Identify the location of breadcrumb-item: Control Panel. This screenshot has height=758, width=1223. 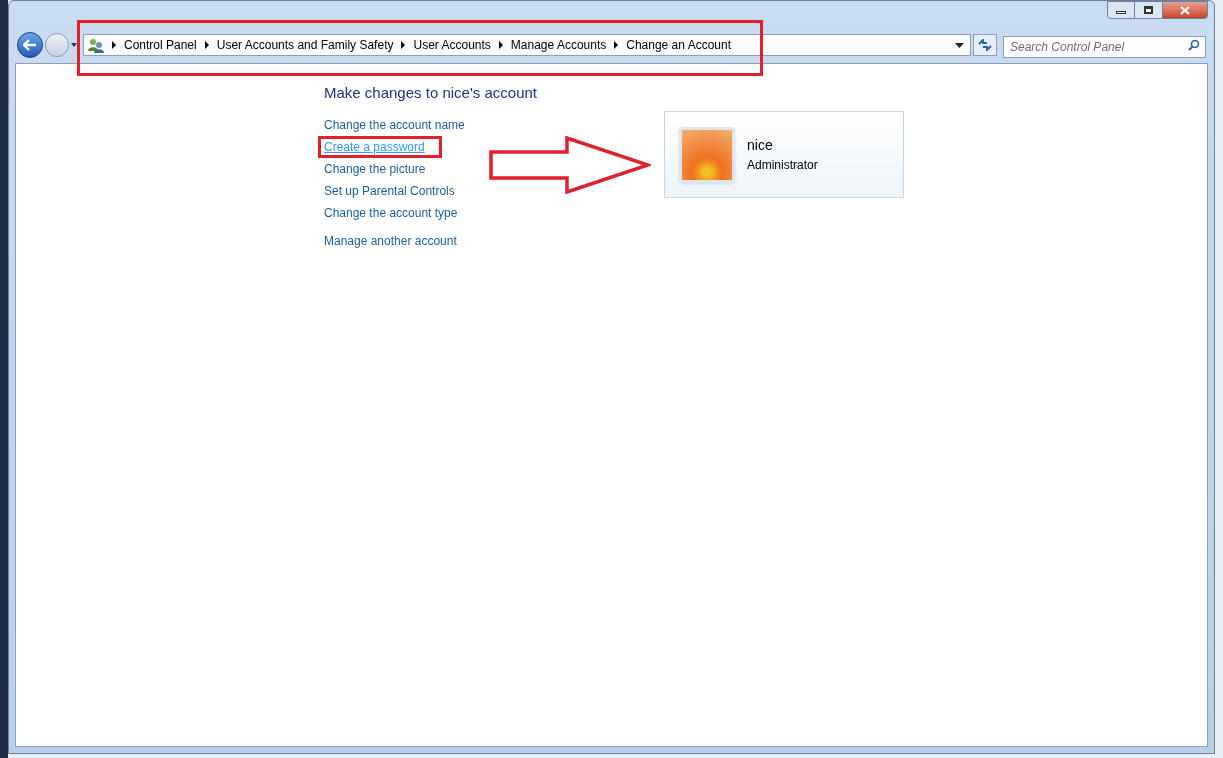
(160, 45).